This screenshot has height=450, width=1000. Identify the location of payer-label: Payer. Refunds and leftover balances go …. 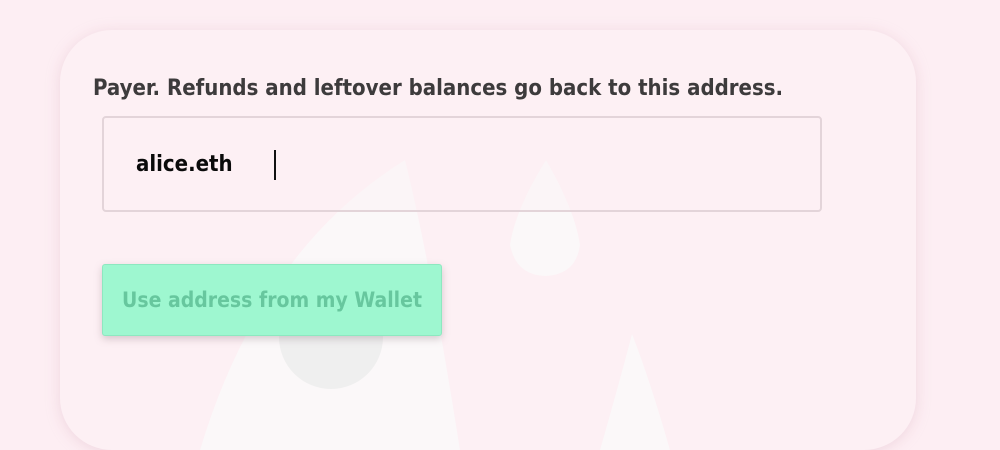
(438, 88).